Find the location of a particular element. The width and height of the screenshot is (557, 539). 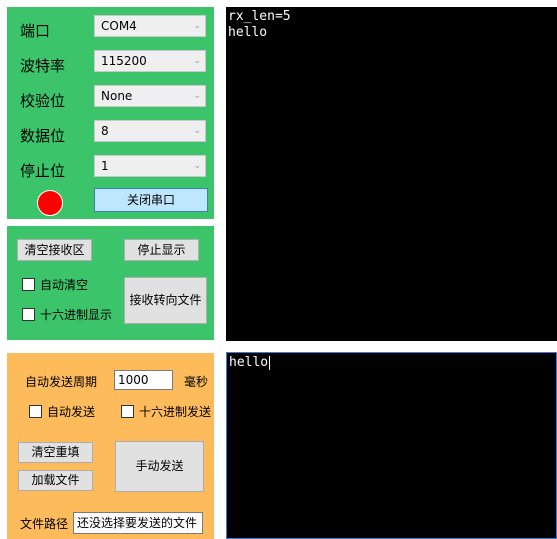

manual-send-button: 手动发送 is located at coordinates (159, 466).